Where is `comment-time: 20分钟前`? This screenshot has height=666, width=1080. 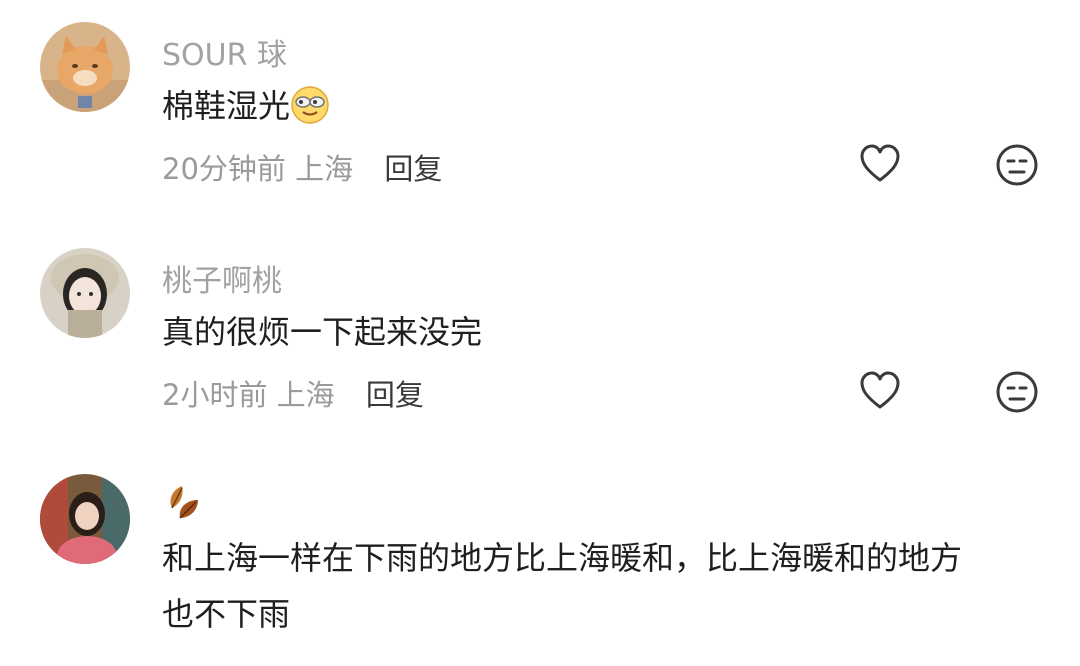 comment-time: 20分钟前 is located at coordinates (224, 169).